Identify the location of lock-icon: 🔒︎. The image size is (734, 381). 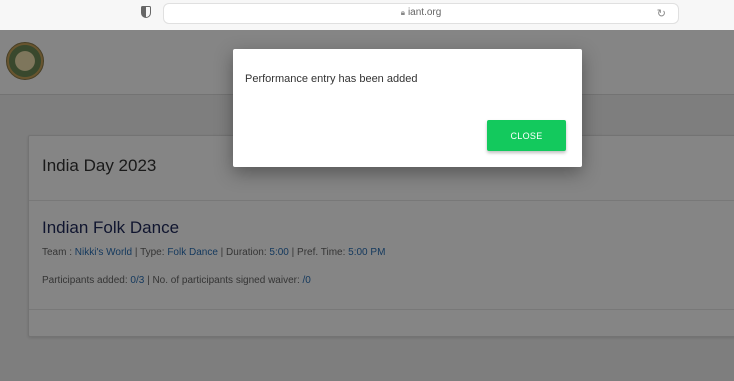
(402, 12).